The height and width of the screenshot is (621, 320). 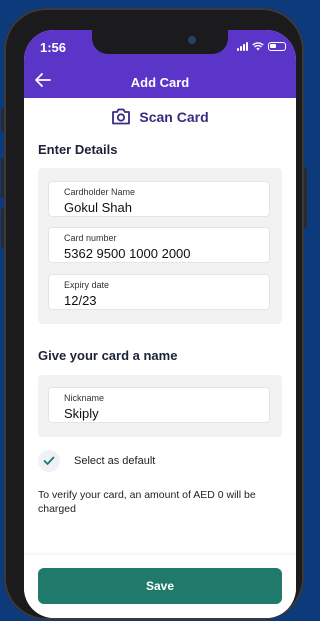 What do you see at coordinates (49, 461) in the screenshot?
I see `checkmark-icon` at bounding box center [49, 461].